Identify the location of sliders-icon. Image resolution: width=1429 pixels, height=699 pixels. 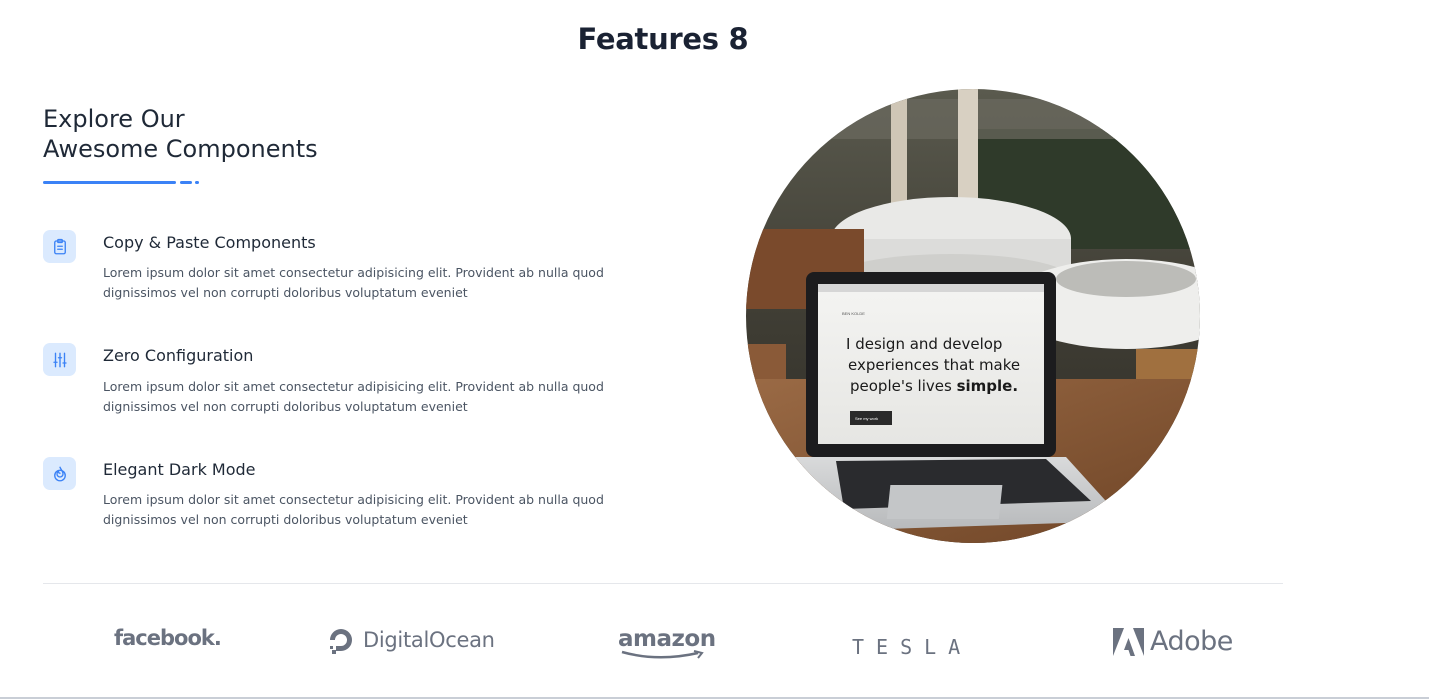
(59, 359).